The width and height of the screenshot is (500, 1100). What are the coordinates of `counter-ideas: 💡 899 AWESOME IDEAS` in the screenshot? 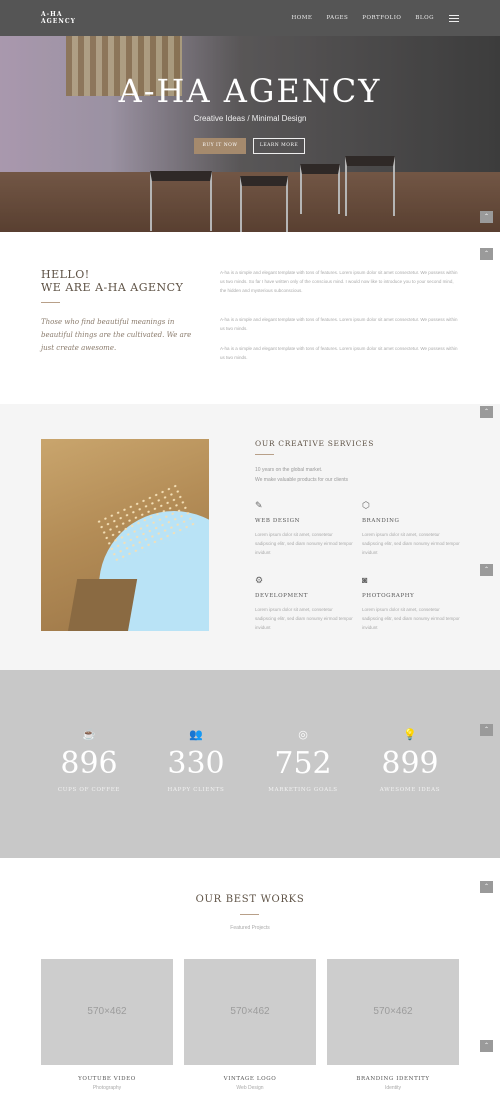 It's located at (410, 760).